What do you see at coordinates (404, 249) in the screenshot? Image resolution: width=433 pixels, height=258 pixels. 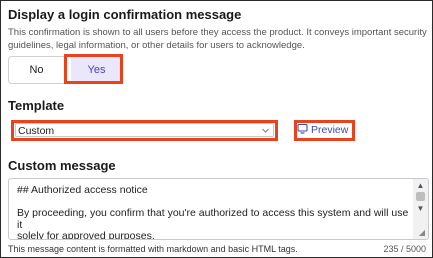 I see `character-count: 235 / 5000` at bounding box center [404, 249].